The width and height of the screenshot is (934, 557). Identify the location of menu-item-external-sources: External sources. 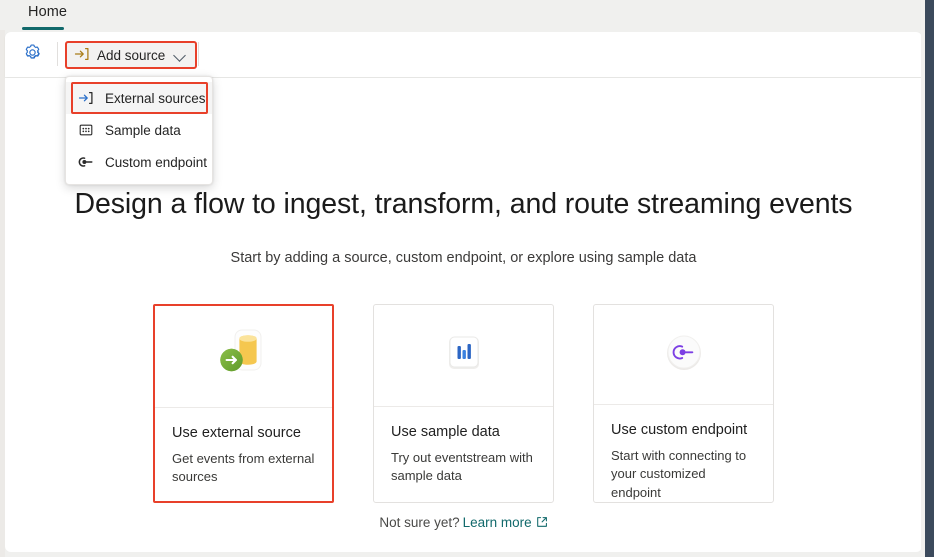
(139, 98).